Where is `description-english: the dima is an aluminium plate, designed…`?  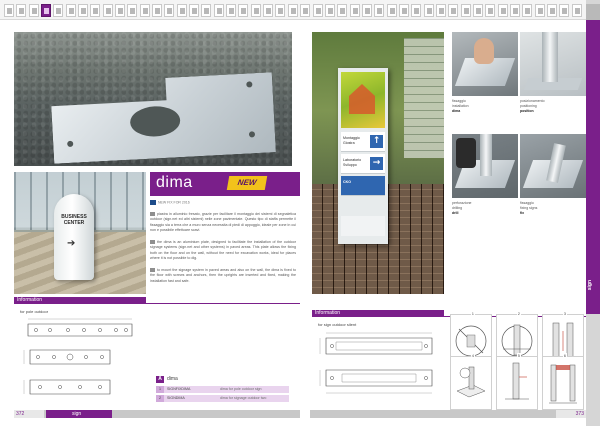 description-english: the dima is an aluminium plate, designed… is located at coordinates (223, 251).